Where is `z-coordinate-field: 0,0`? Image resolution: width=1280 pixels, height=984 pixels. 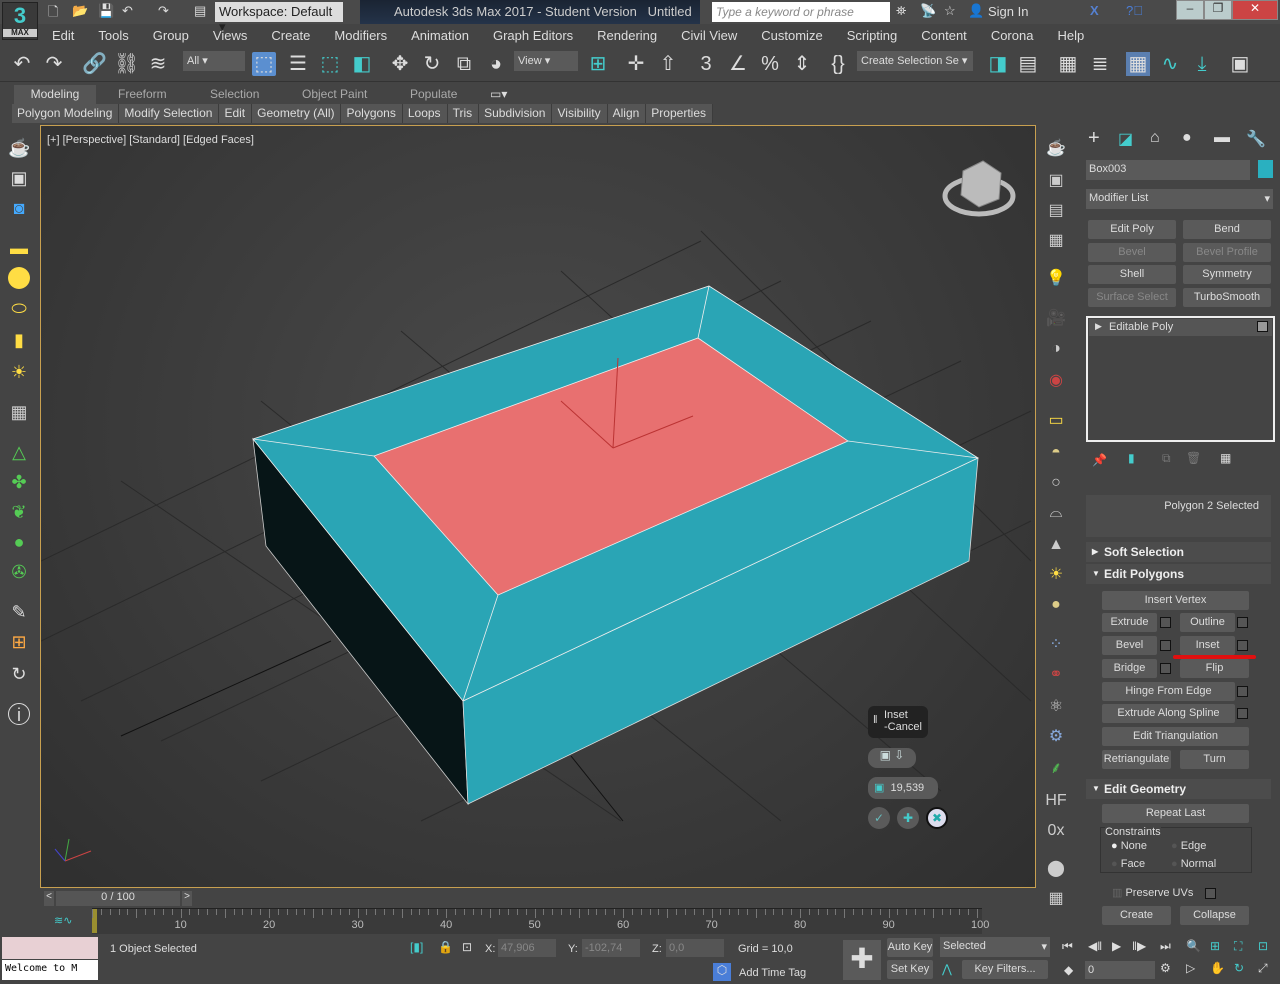
z-coordinate-field: 0,0 is located at coordinates (695, 948).